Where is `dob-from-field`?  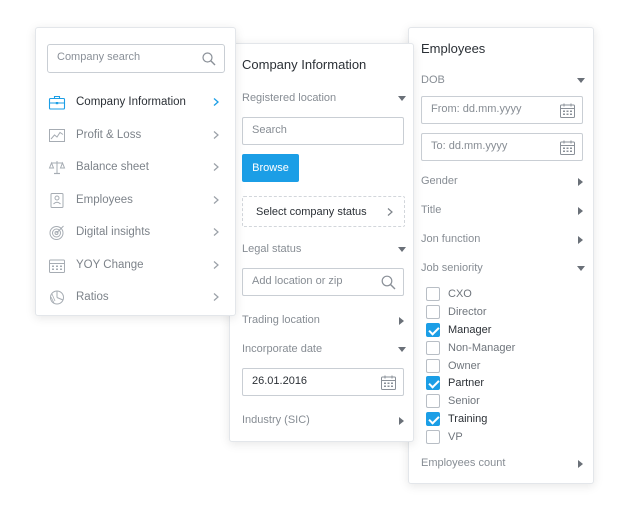 dob-from-field is located at coordinates (502, 110).